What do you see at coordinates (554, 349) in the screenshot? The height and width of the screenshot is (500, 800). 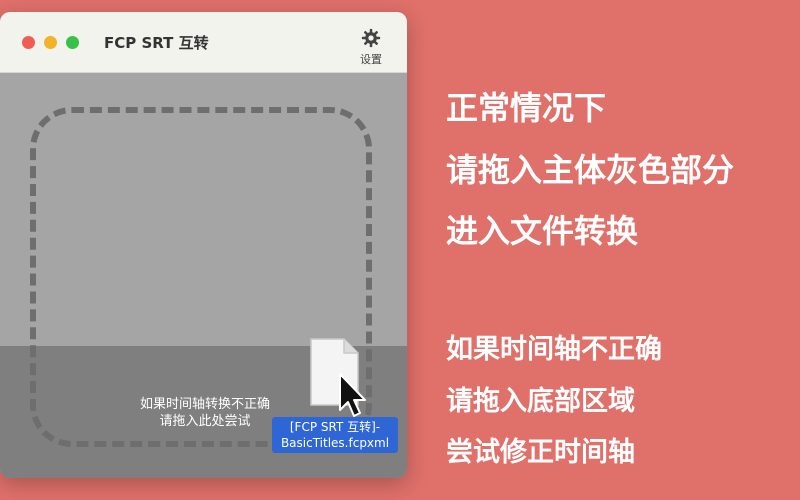 I see `instruction-line: 如果时间轴不正确` at bounding box center [554, 349].